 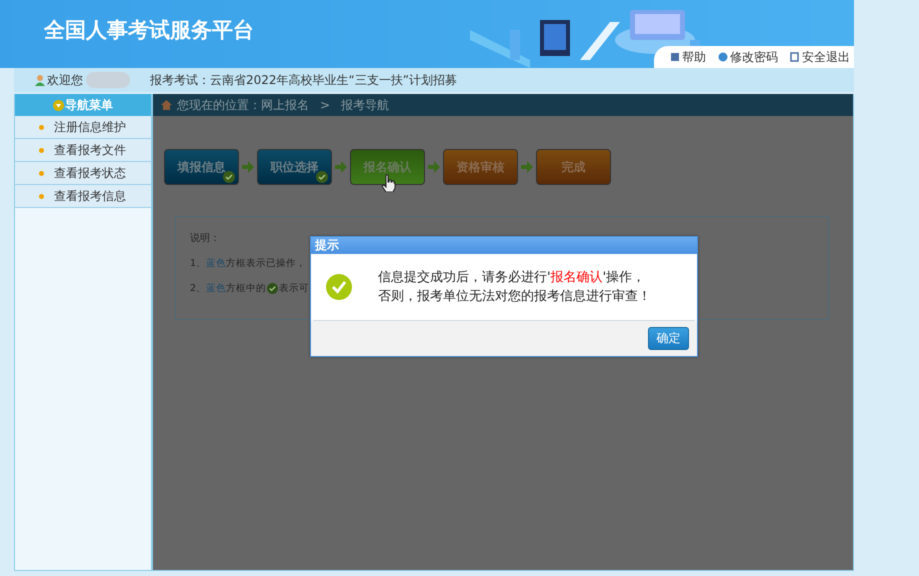 I want to click on header-link: 安全退出, so click(x=820, y=57).